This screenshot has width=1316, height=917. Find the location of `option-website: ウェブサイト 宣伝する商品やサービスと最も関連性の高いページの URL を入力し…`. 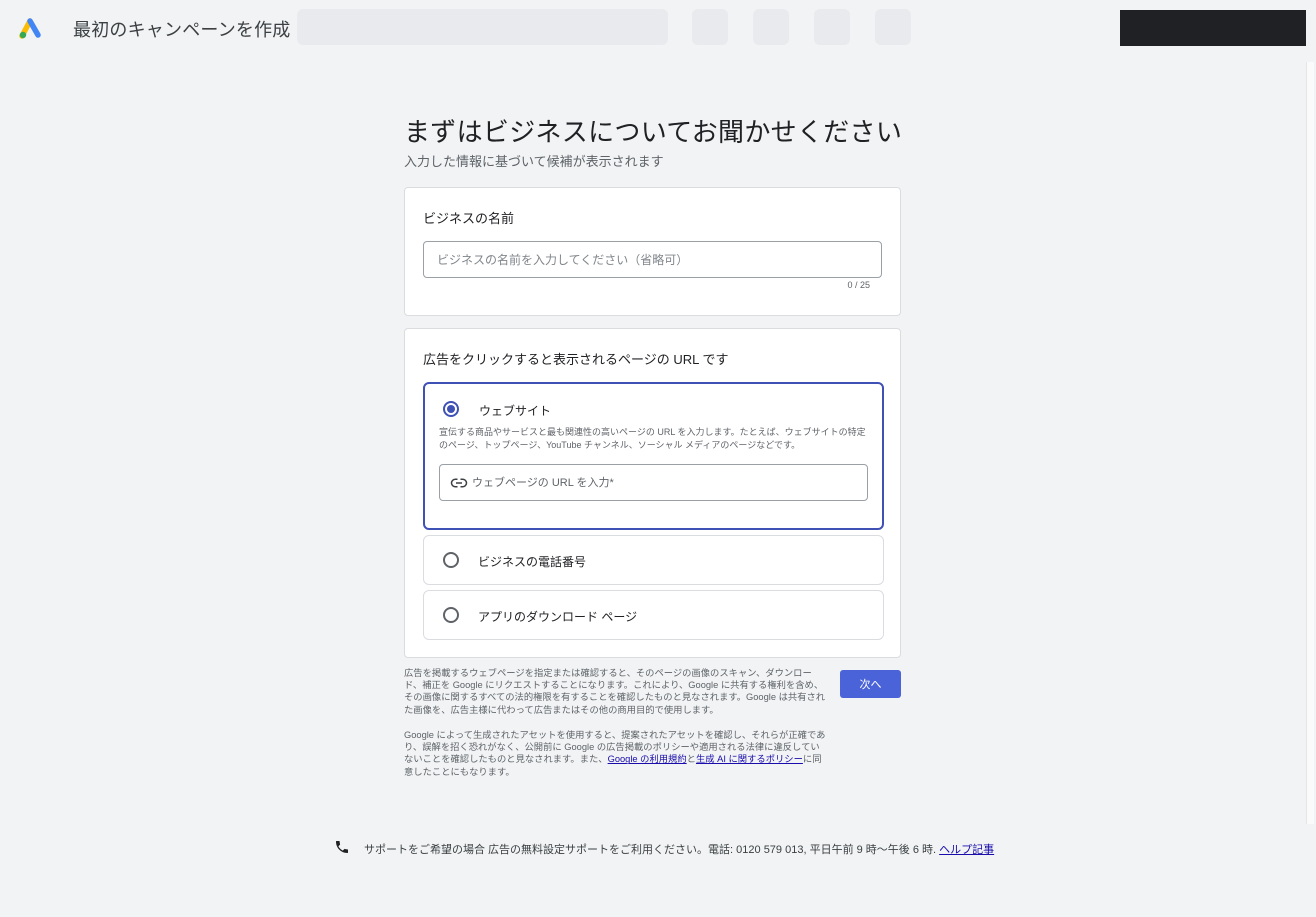

option-website: ウェブサイト 宣伝する商品やサービスと最も関連性の高いページの URL を入力し… is located at coordinates (653, 456).